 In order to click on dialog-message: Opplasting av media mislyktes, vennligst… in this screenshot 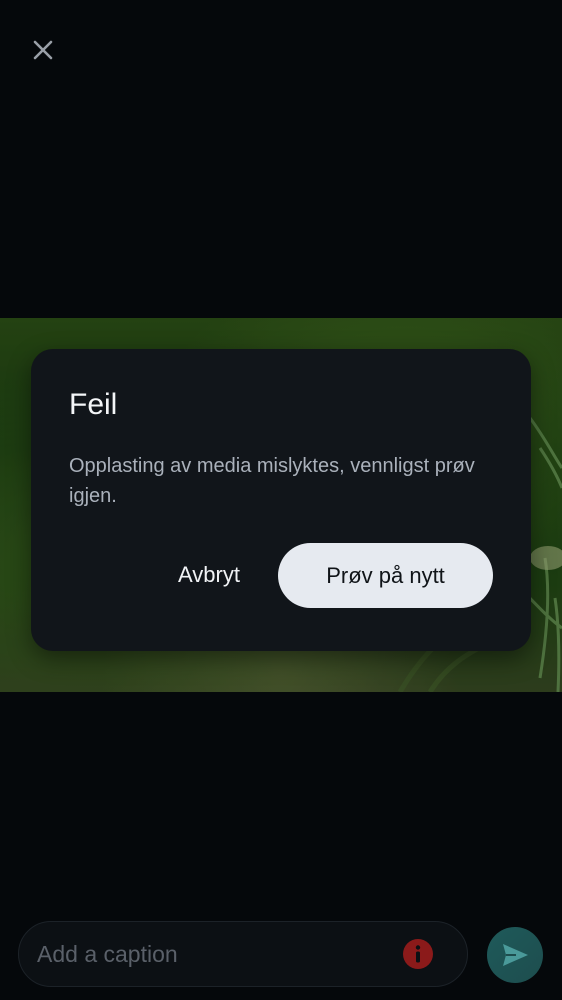, I will do `click(272, 481)`.